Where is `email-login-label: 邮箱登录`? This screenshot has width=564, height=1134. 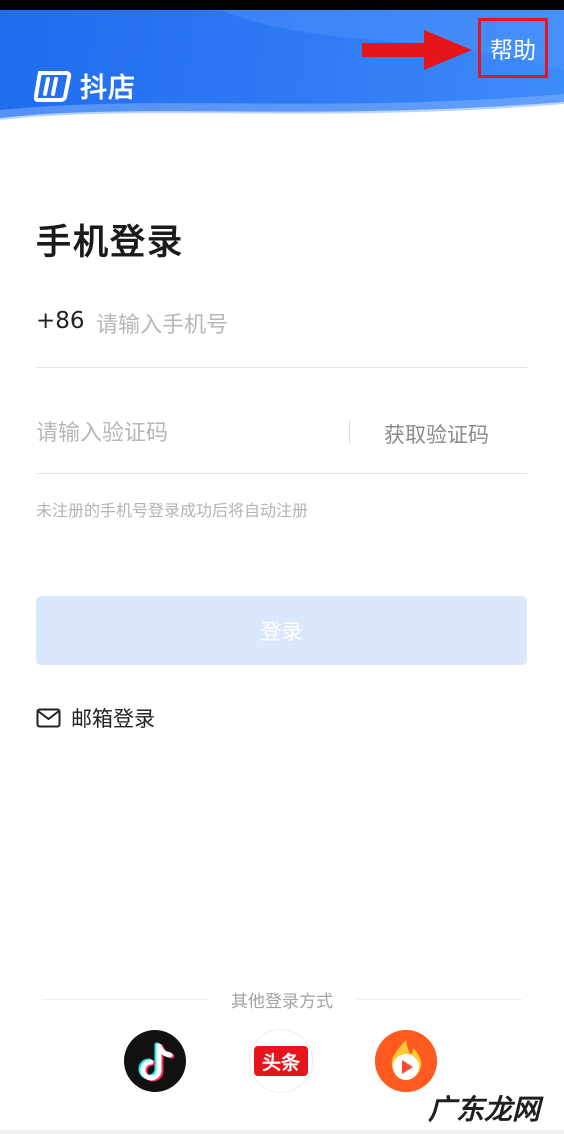 email-login-label: 邮箱登录 is located at coordinates (113, 719).